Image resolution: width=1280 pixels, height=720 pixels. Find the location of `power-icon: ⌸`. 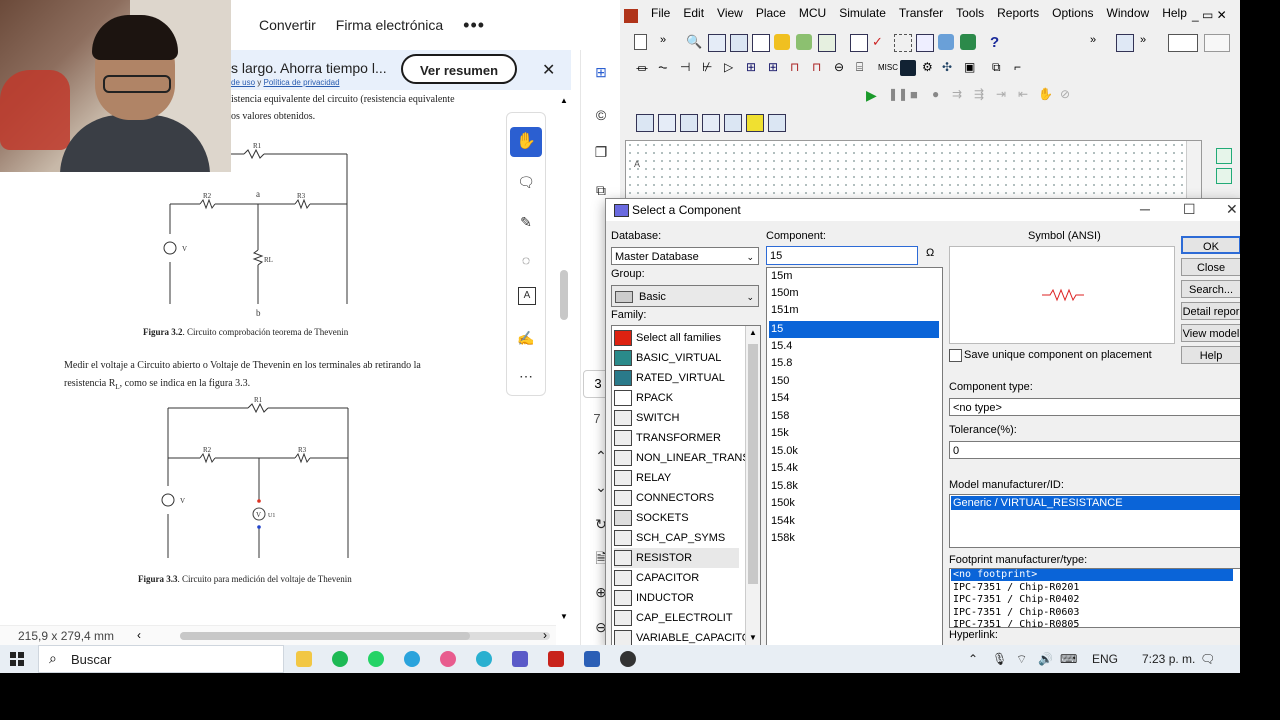

power-icon: ⌸ is located at coordinates (864, 68).